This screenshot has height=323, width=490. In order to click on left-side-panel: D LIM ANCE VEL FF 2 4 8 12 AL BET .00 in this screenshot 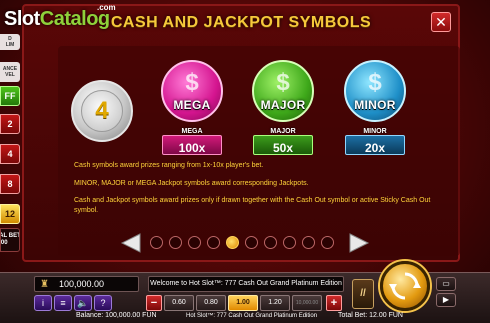, I will do `click(10, 145)`.